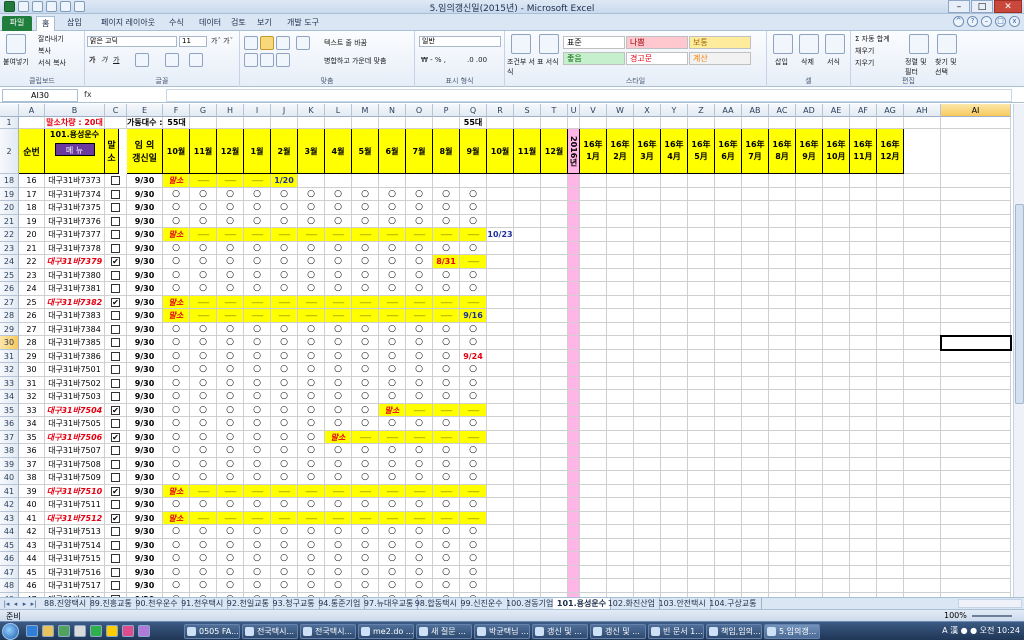  I want to click on format-cells-button: 서식, so click(833, 62).